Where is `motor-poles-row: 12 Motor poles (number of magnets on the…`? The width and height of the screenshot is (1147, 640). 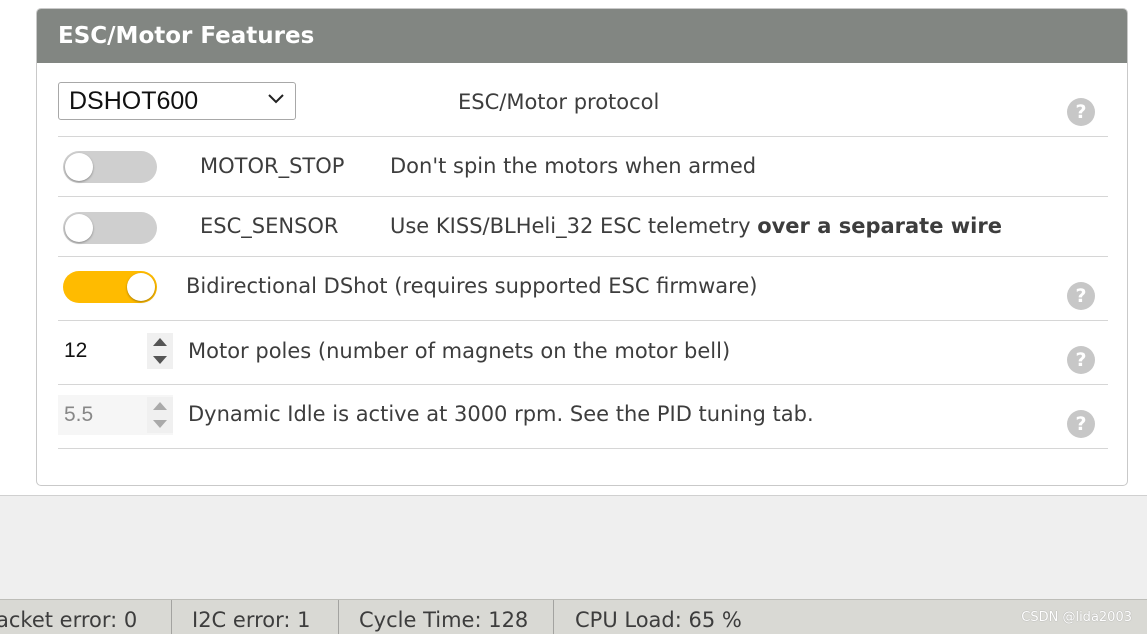
motor-poles-row: 12 Motor poles (number of magnets on the… is located at coordinates (583, 353).